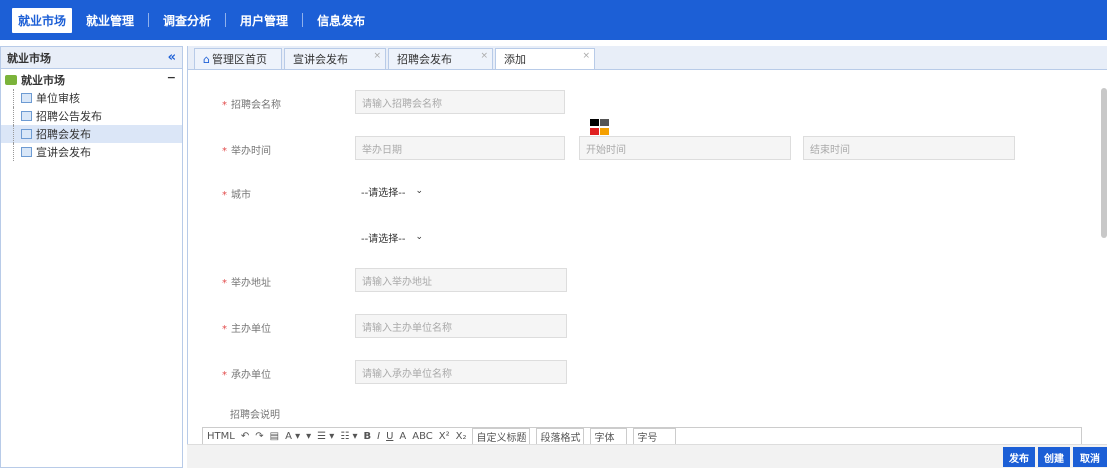 Image resolution: width=1107 pixels, height=468 pixels. I want to click on topnav-survey-analysis: 调查分析, so click(187, 20).